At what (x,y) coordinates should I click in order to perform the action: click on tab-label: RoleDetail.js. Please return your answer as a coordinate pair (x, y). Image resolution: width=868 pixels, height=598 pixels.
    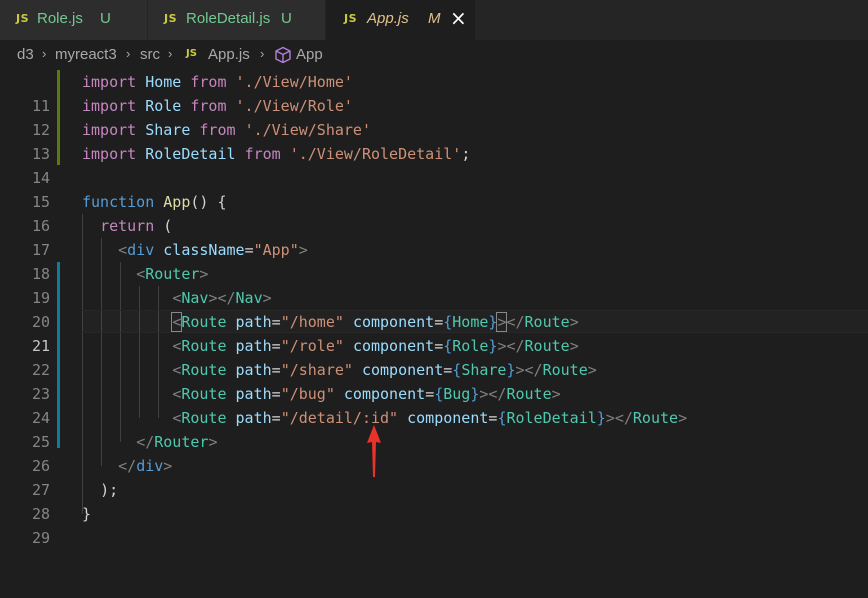
    Looking at the image, I should click on (228, 18).